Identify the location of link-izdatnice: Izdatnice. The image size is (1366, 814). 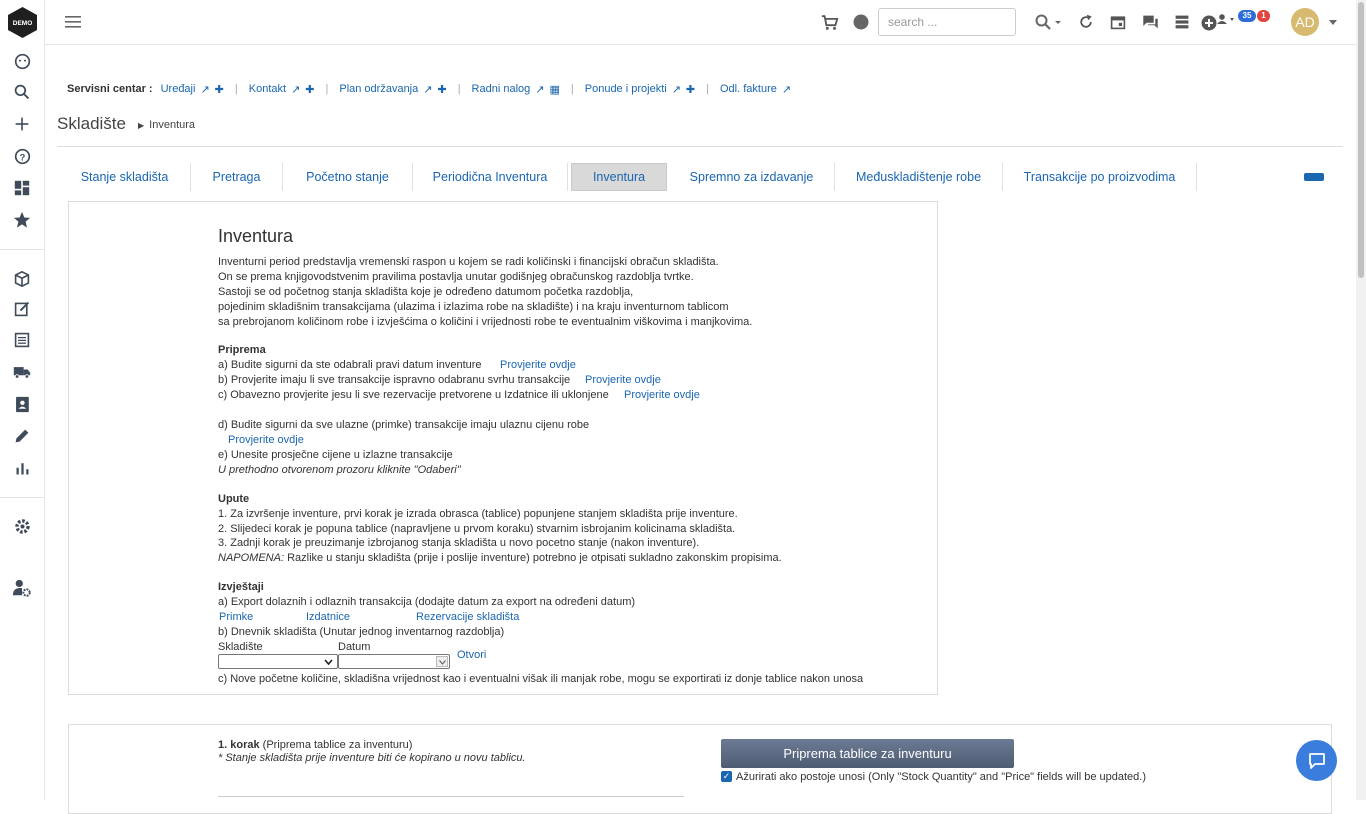
(328, 617).